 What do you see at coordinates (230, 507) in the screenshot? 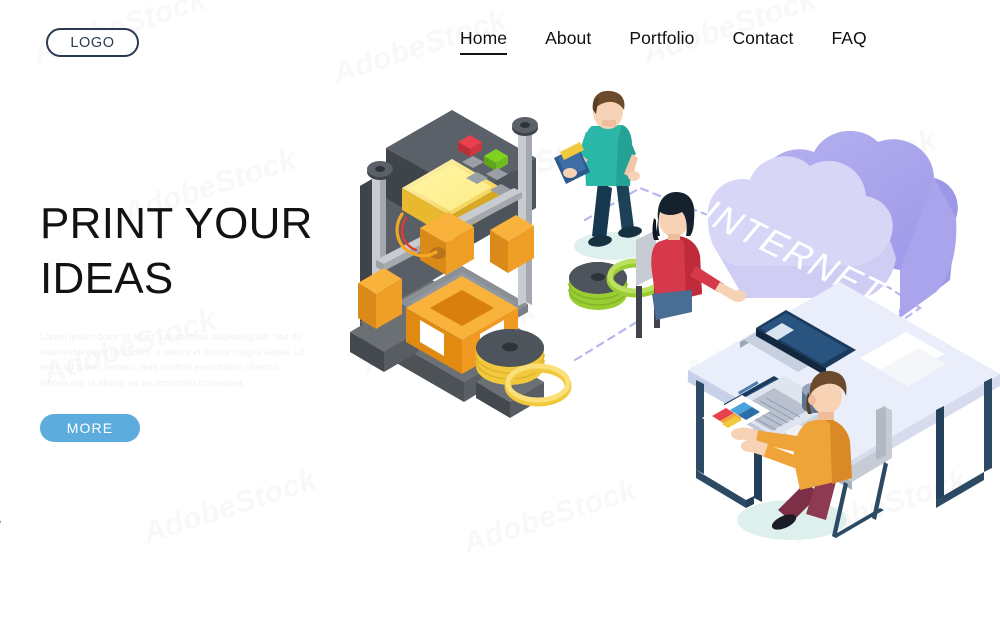
I see `stock-watermark-tile: AdobeStock` at bounding box center [230, 507].